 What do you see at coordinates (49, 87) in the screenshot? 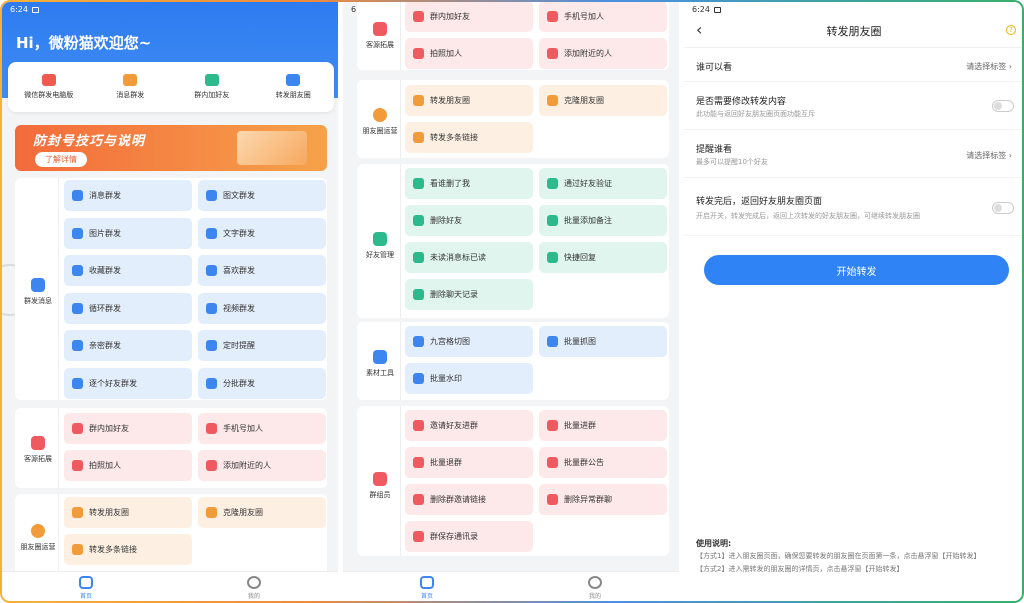
I see `quick-action-0: 微信群发电脑版` at bounding box center [49, 87].